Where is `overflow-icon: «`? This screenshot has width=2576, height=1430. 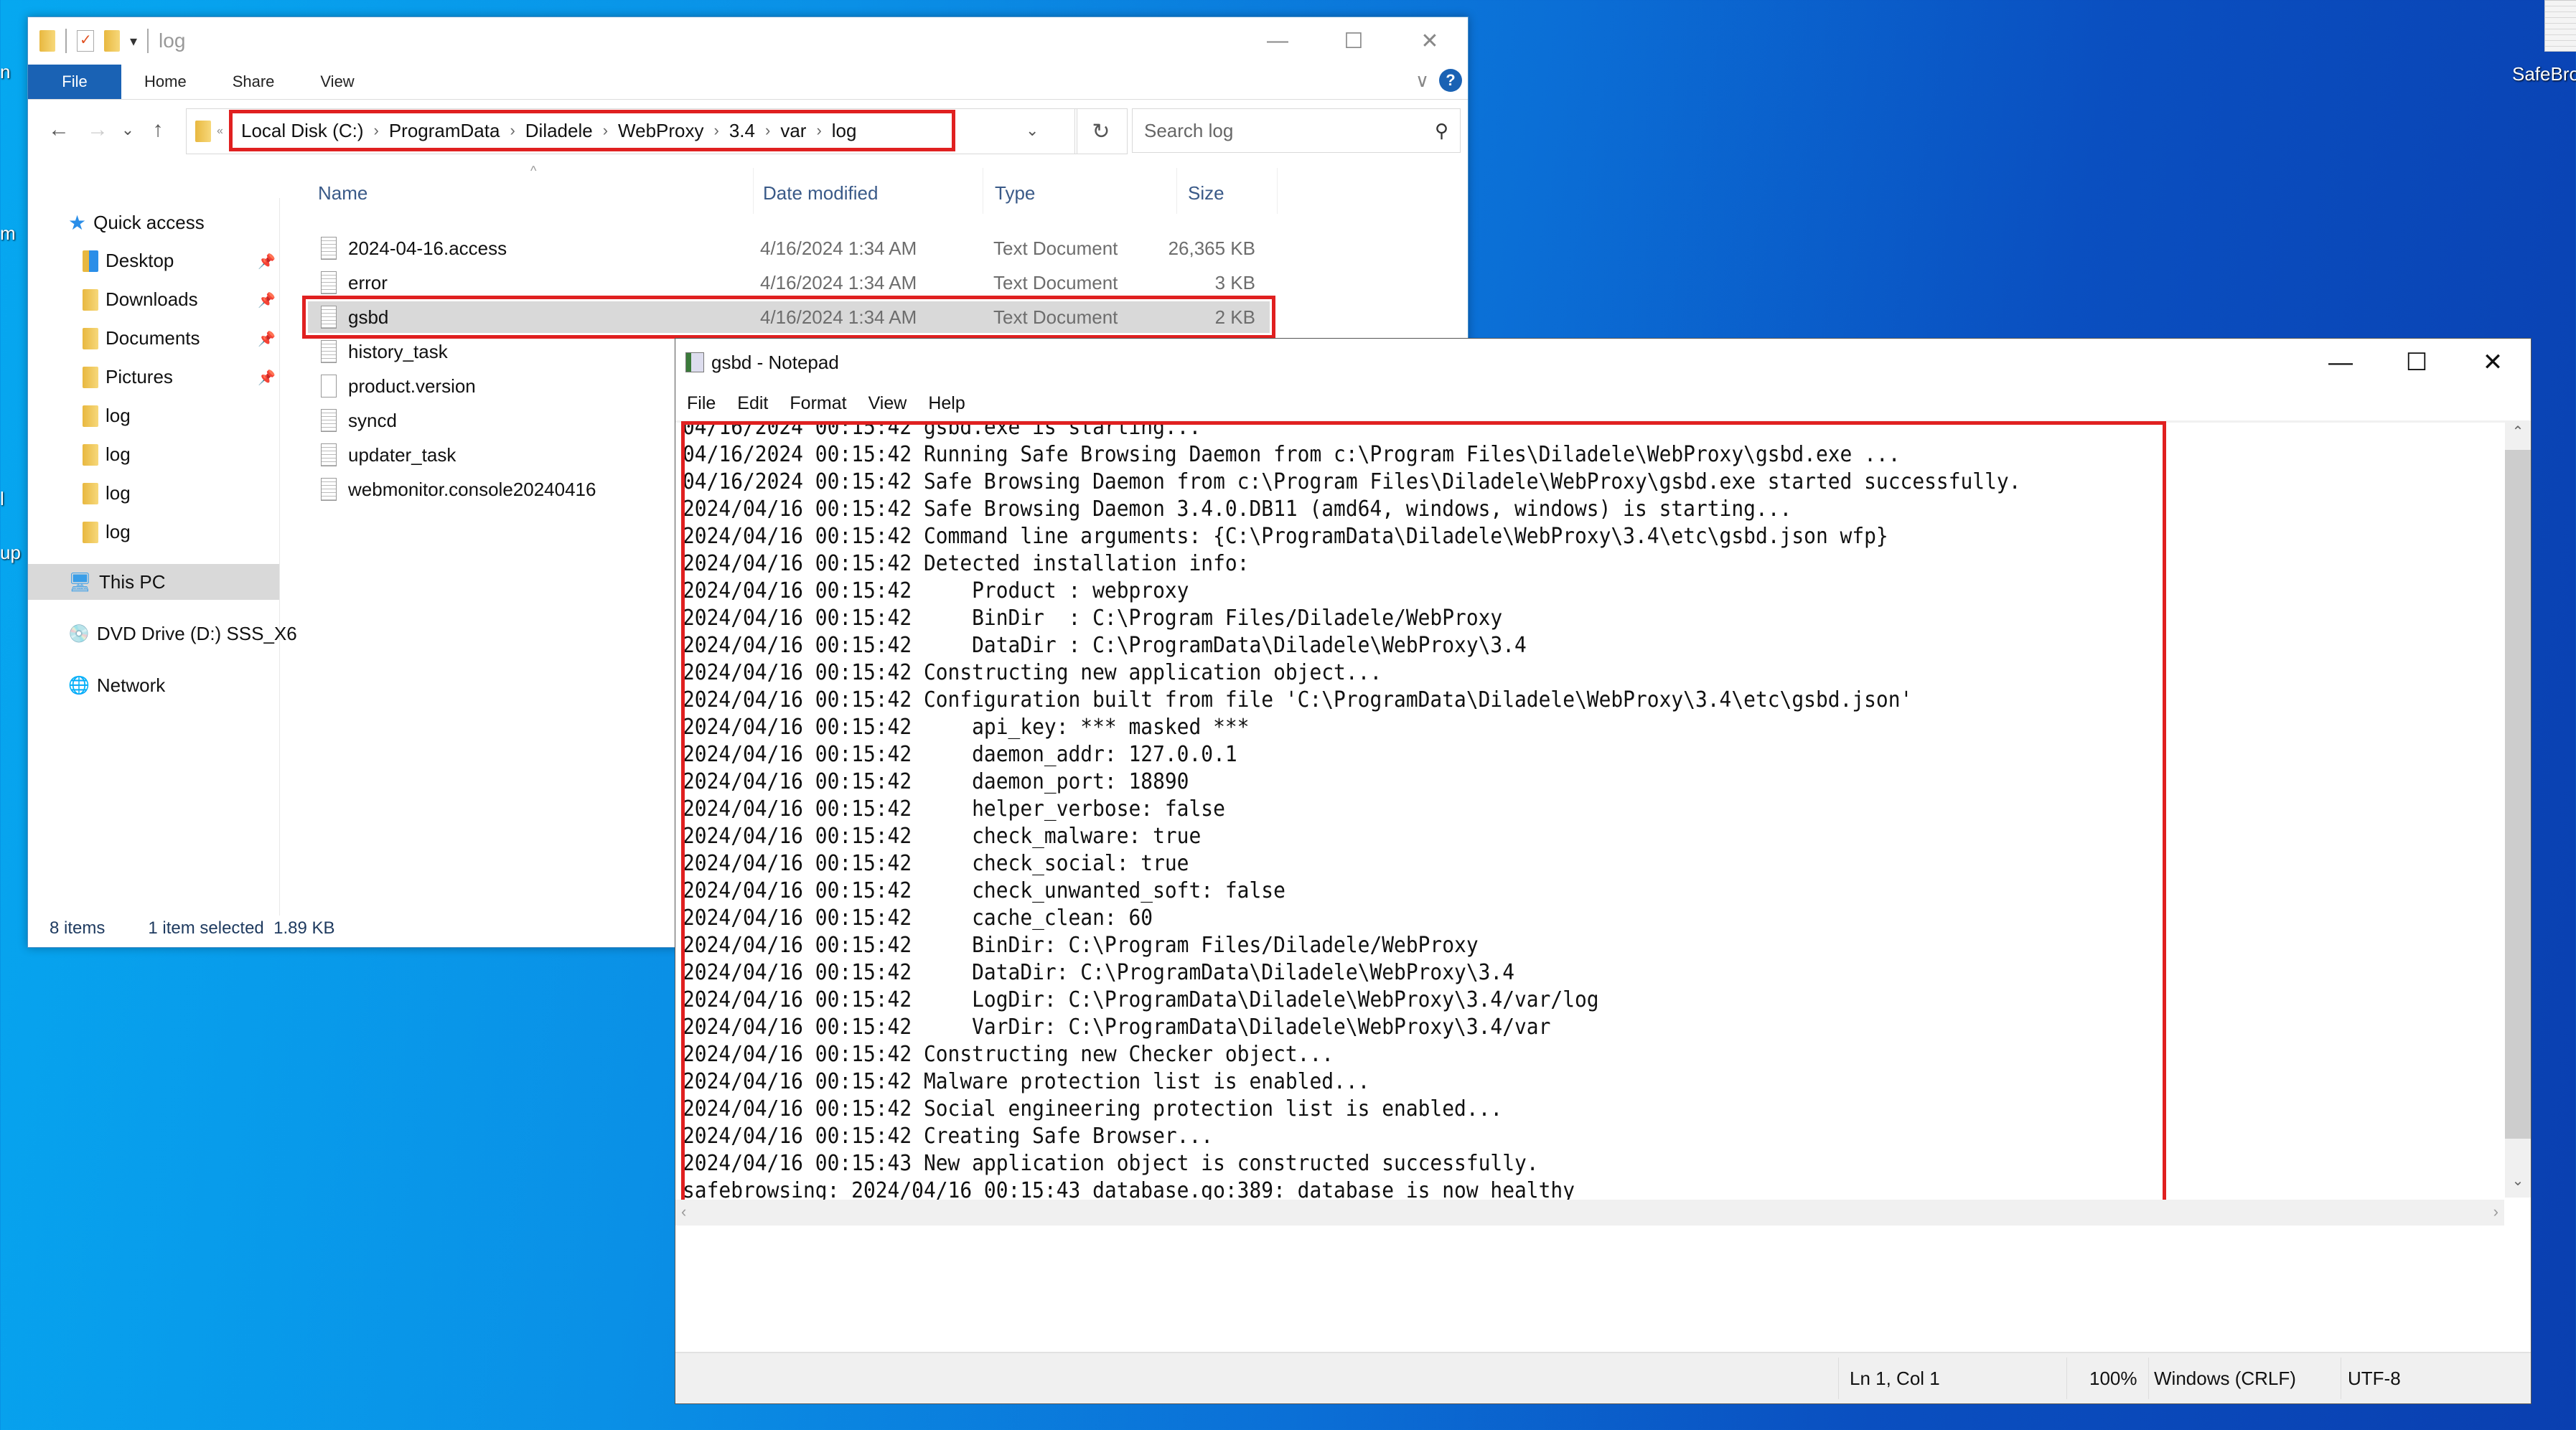 overflow-icon: « is located at coordinates (220, 131).